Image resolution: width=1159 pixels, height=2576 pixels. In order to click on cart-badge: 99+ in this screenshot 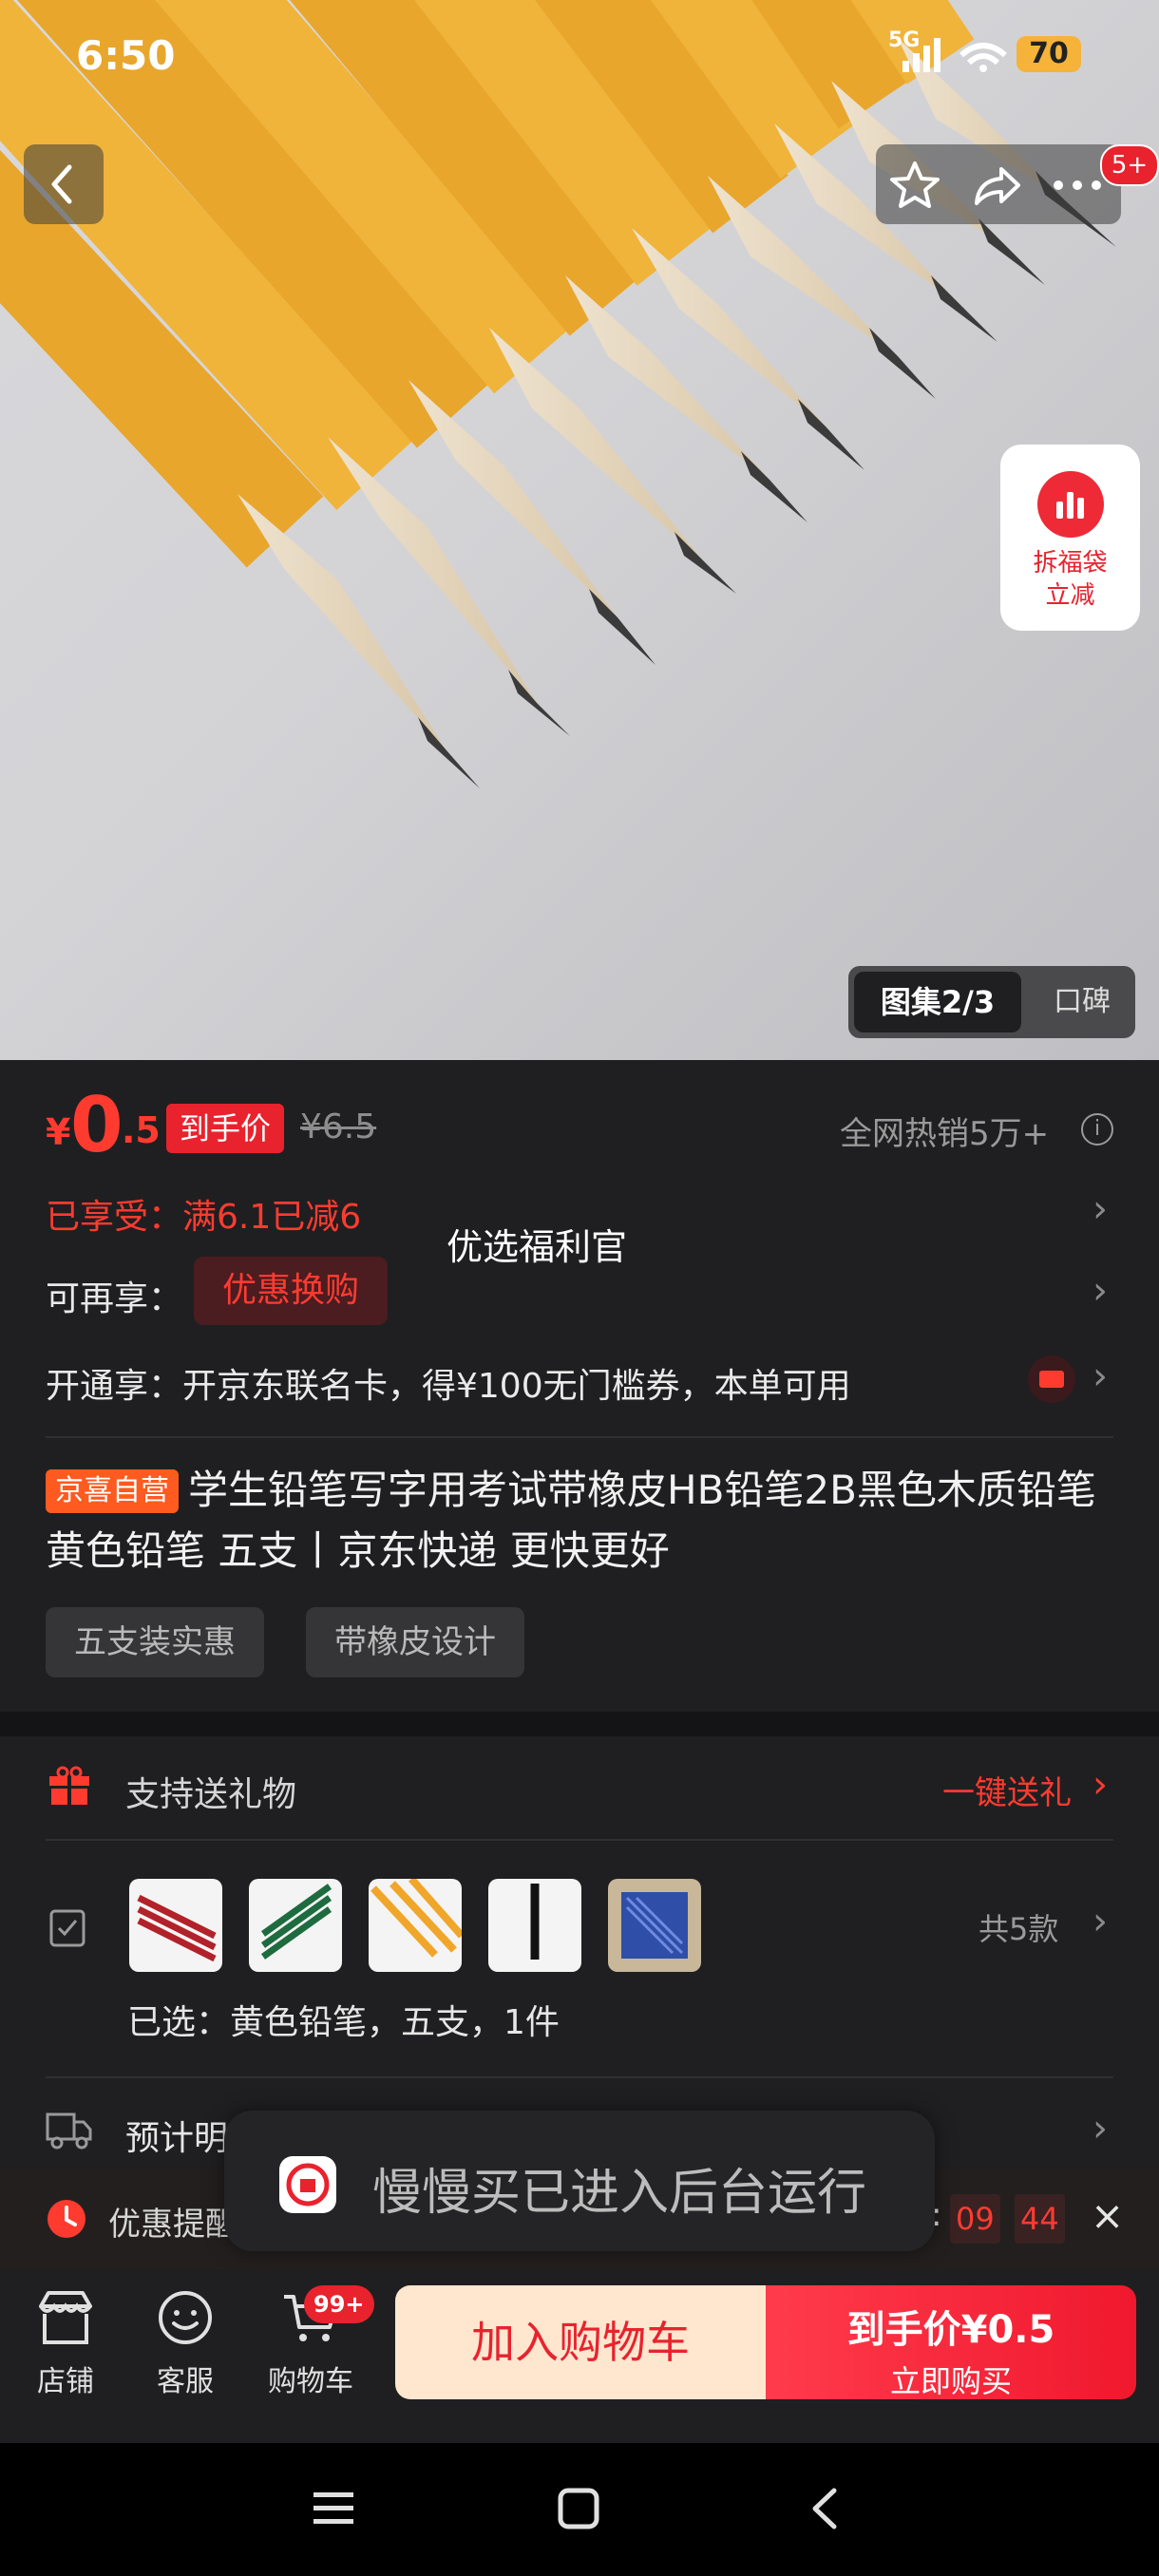, I will do `click(339, 2304)`.